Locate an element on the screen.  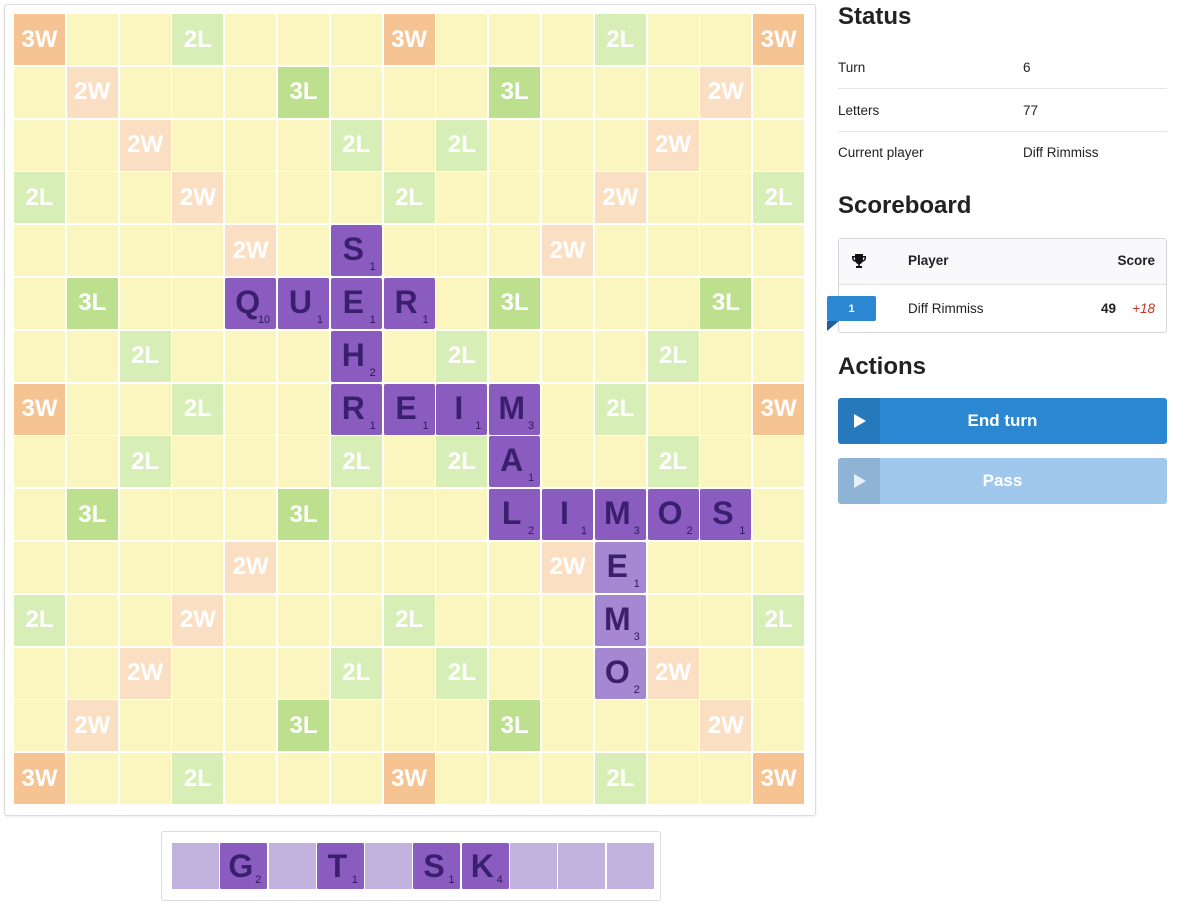
board-square: A1 is located at coordinates (515, 462).